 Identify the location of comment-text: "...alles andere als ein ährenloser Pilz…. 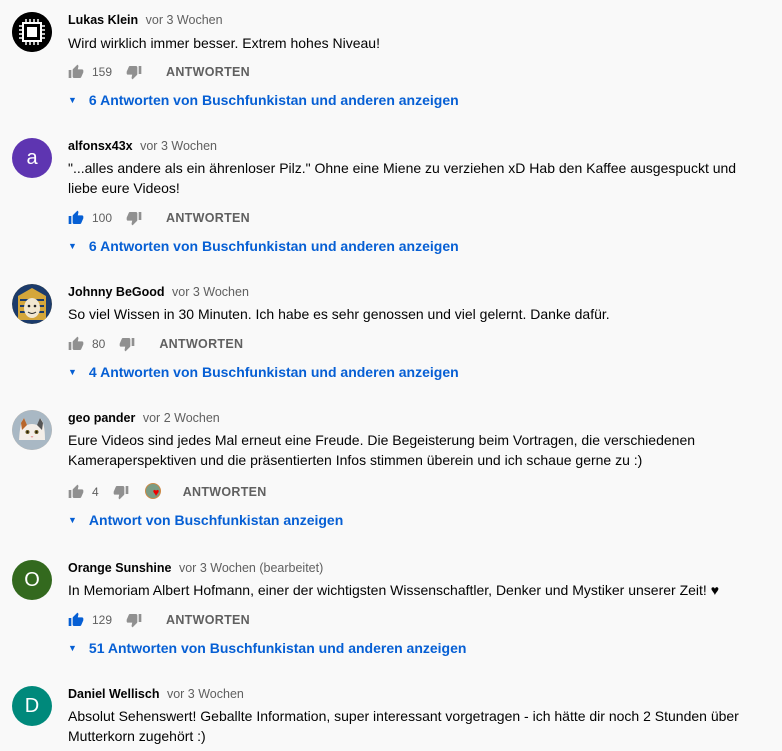
(402, 178).